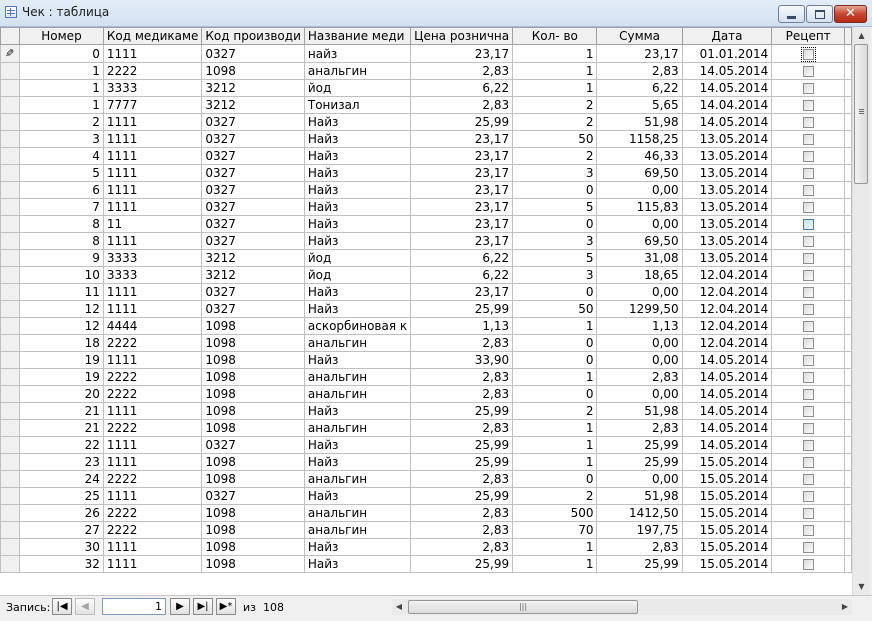 This screenshot has height=621, width=872. Describe the element at coordinates (61, 377) in the screenshot. I see `table-cell: 19` at that location.